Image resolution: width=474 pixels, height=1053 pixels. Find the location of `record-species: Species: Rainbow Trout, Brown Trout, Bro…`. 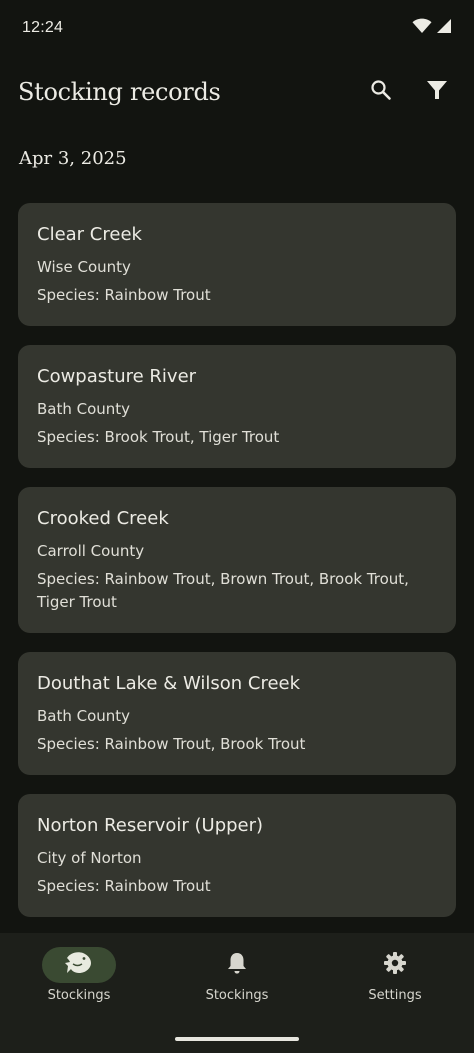

record-species: Species: Rainbow Trout, Brown Trout, Bro… is located at coordinates (223, 590).